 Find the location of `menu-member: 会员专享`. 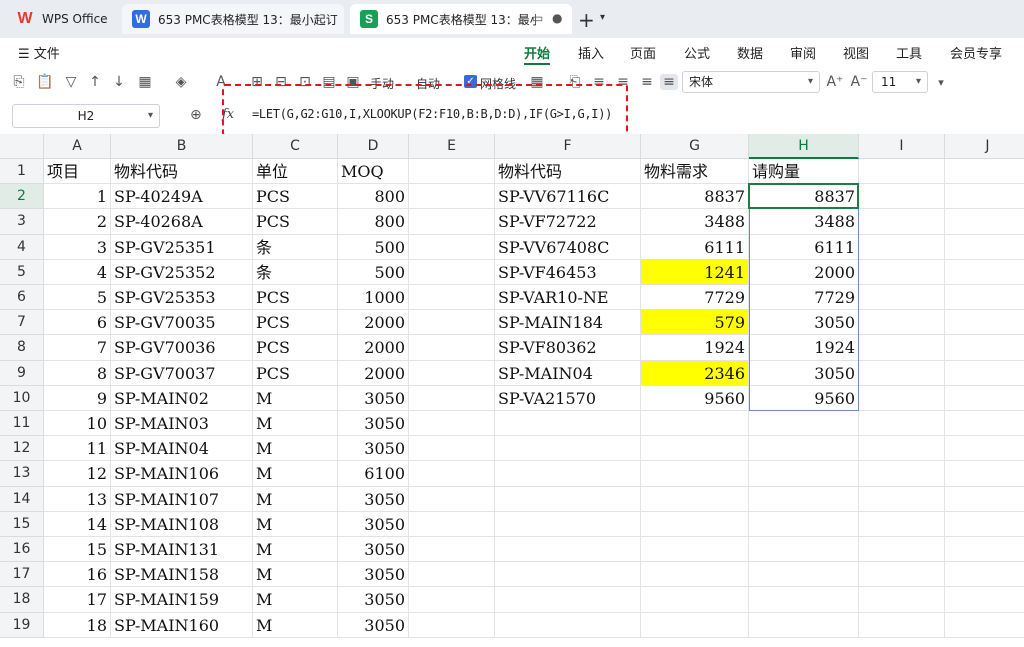

menu-member: 会员专享 is located at coordinates (976, 52).